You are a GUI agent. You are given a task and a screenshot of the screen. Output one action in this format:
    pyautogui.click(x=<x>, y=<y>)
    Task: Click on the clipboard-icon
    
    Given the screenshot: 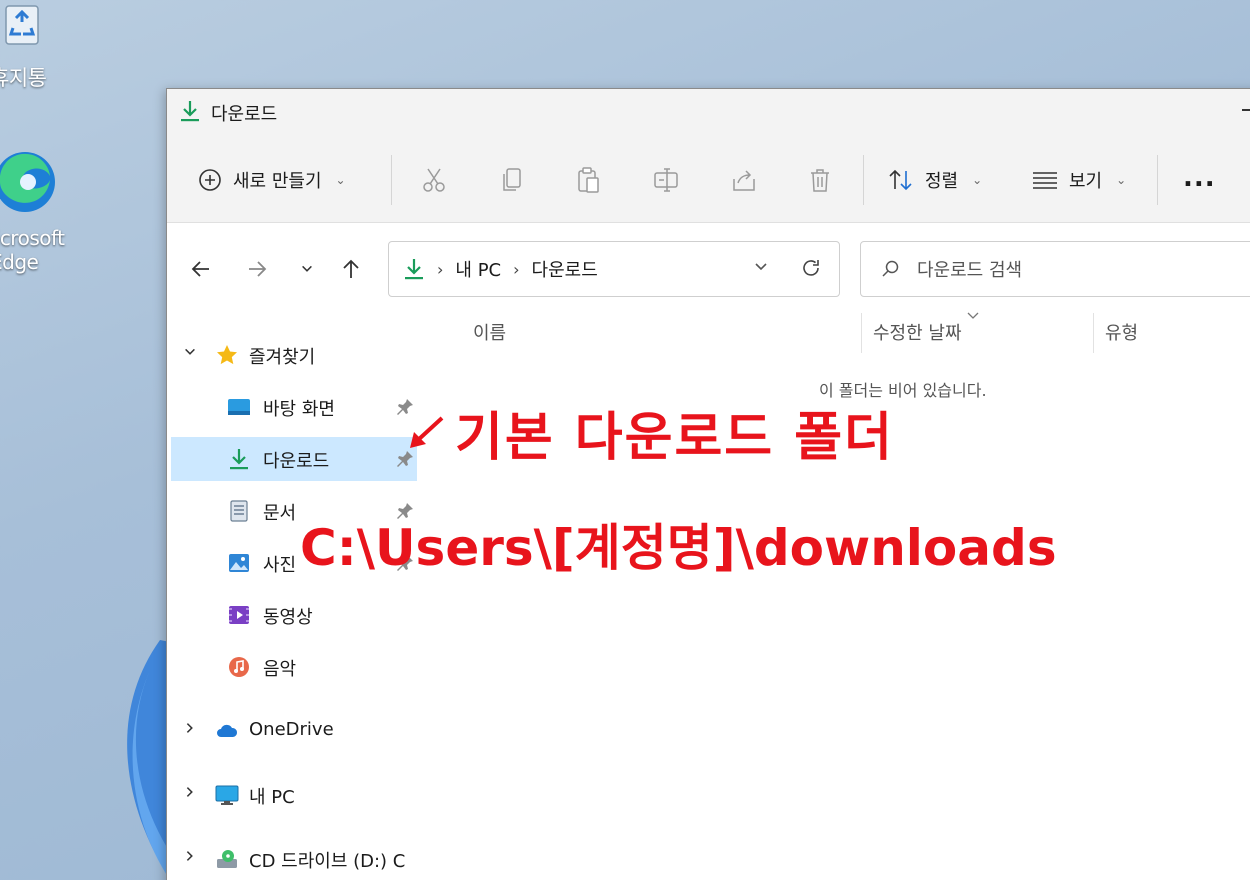 What is the action you would take?
    pyautogui.click(x=588, y=180)
    